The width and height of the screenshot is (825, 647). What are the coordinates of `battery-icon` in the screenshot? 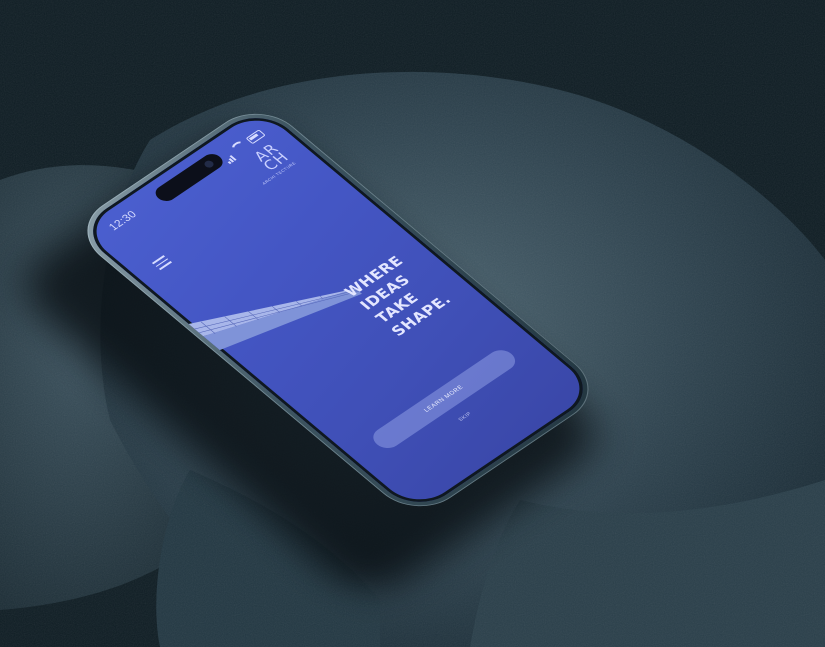 It's located at (255, 136).